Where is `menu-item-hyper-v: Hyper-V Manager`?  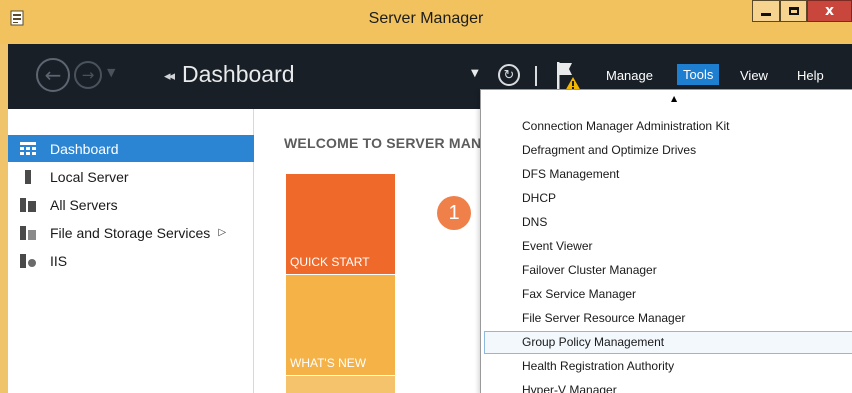
menu-item-hyper-v: Hyper-V Manager is located at coordinates (668, 386).